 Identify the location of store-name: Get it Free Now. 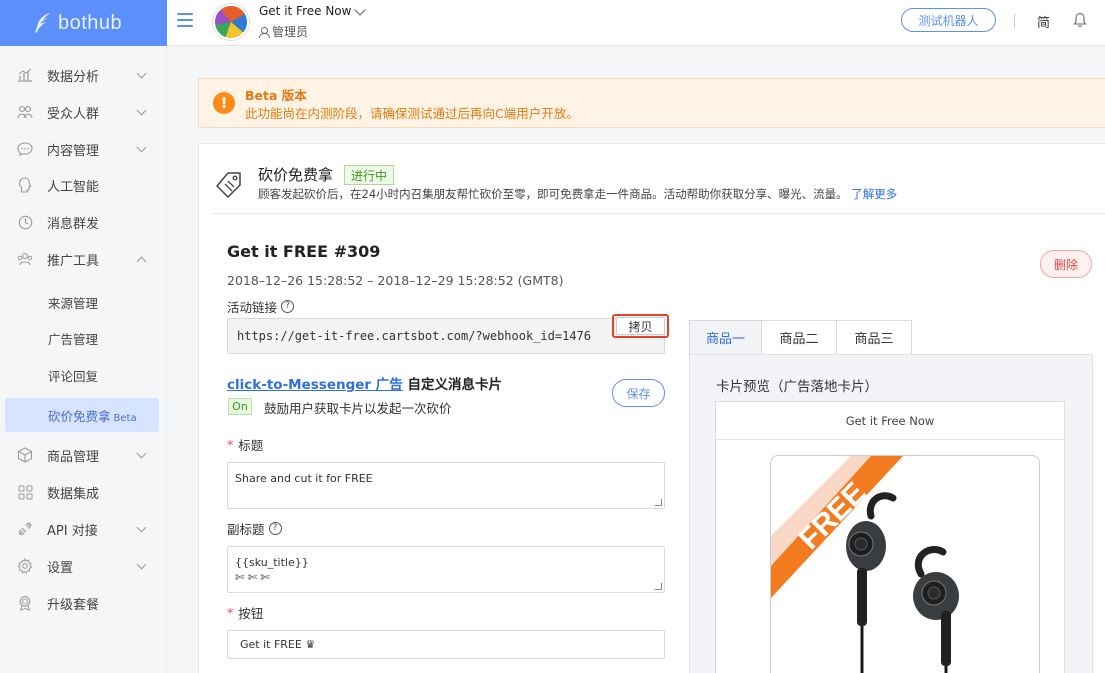
(305, 11).